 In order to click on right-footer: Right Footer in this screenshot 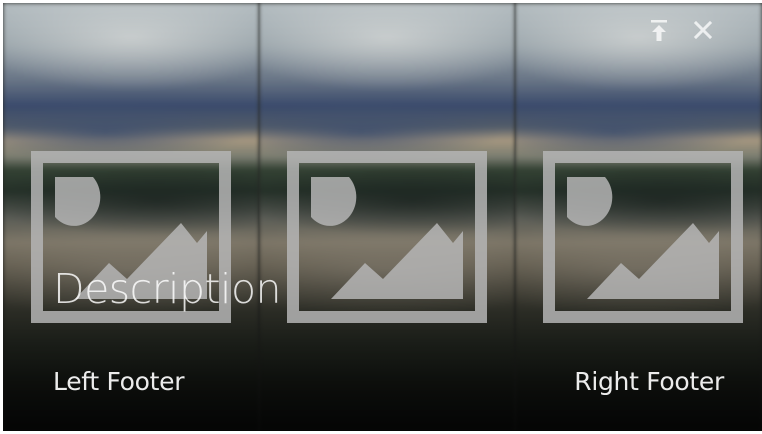, I will do `click(649, 381)`.